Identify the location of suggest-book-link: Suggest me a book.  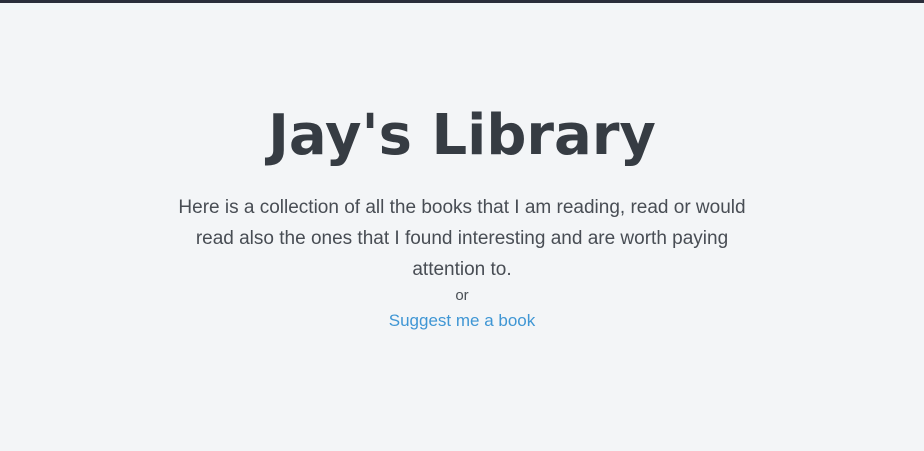
(462, 321).